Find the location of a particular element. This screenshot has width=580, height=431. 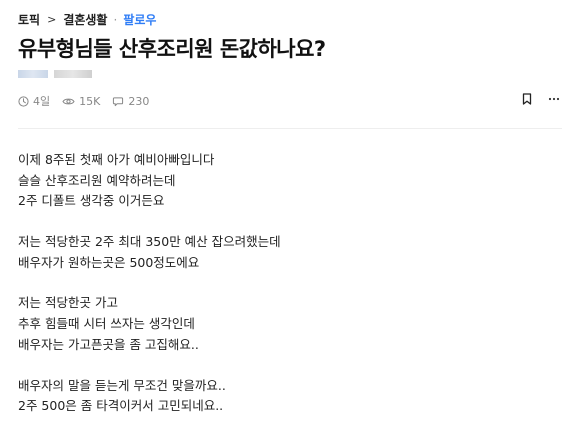

post-actions is located at coordinates (541, 99).